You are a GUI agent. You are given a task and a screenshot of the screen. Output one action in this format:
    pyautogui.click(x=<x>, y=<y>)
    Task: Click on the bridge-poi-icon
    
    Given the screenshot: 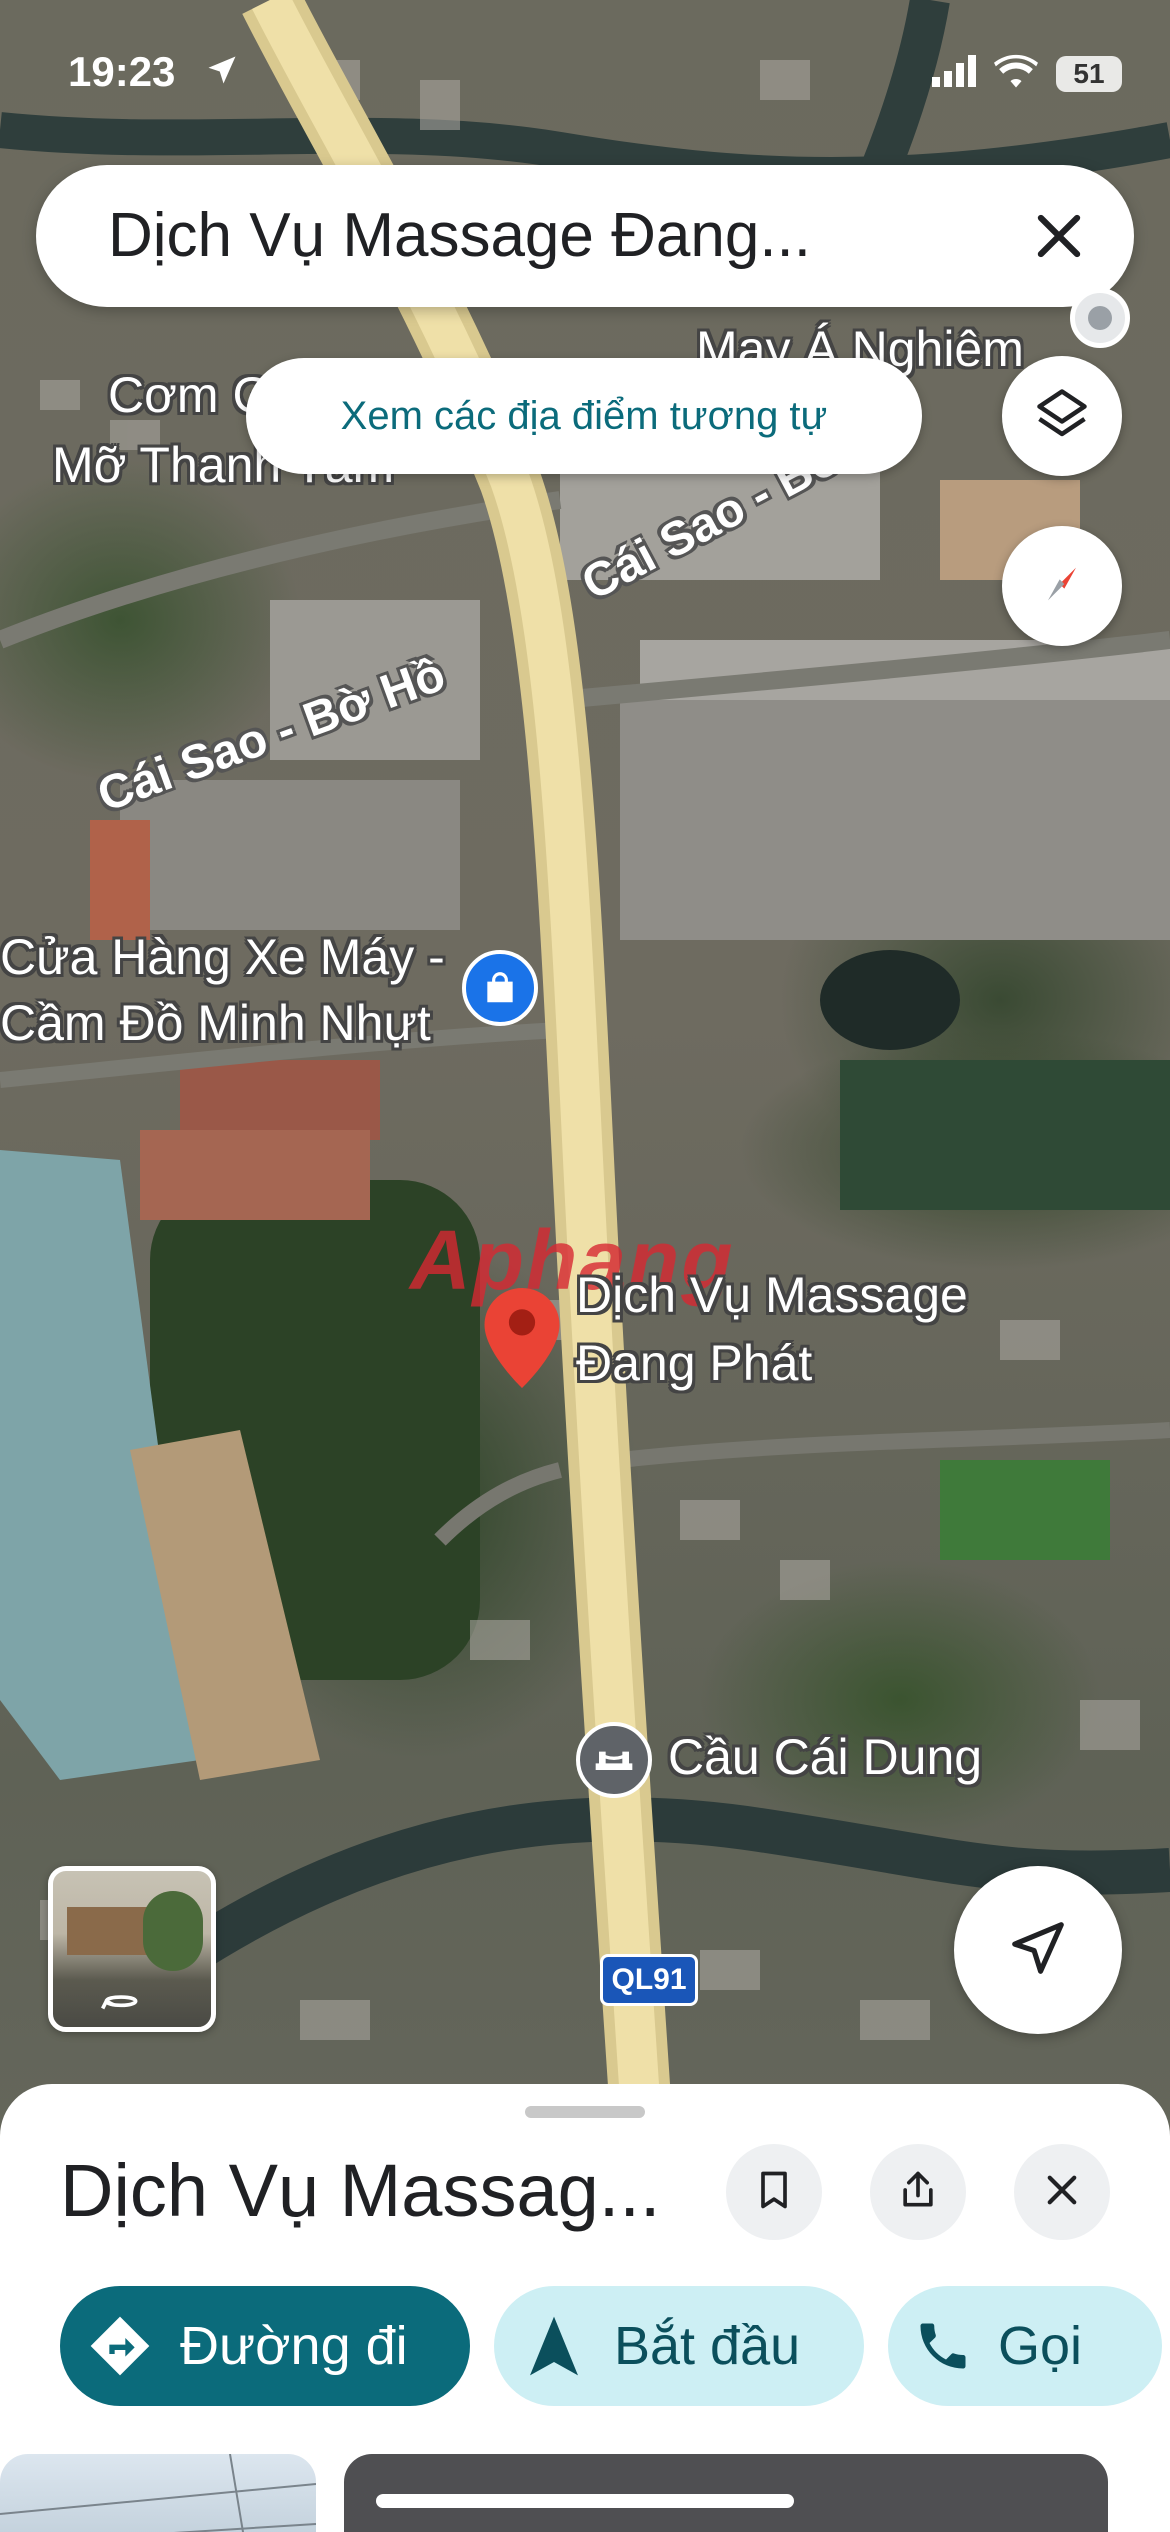 What is the action you would take?
    pyautogui.click(x=614, y=1760)
    